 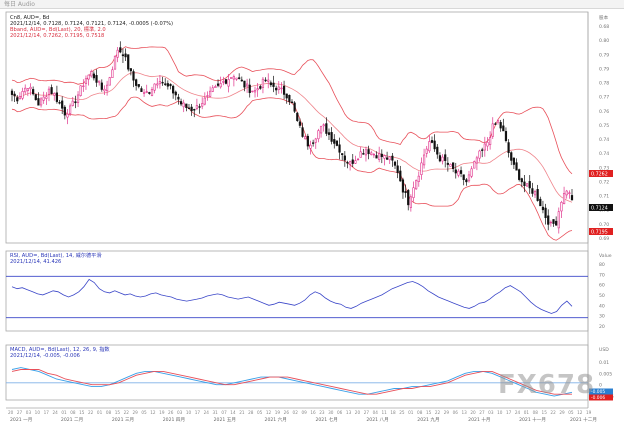 What do you see at coordinates (189, 412) in the screenshot?
I see `x-axis-day-label: 10` at bounding box center [189, 412].